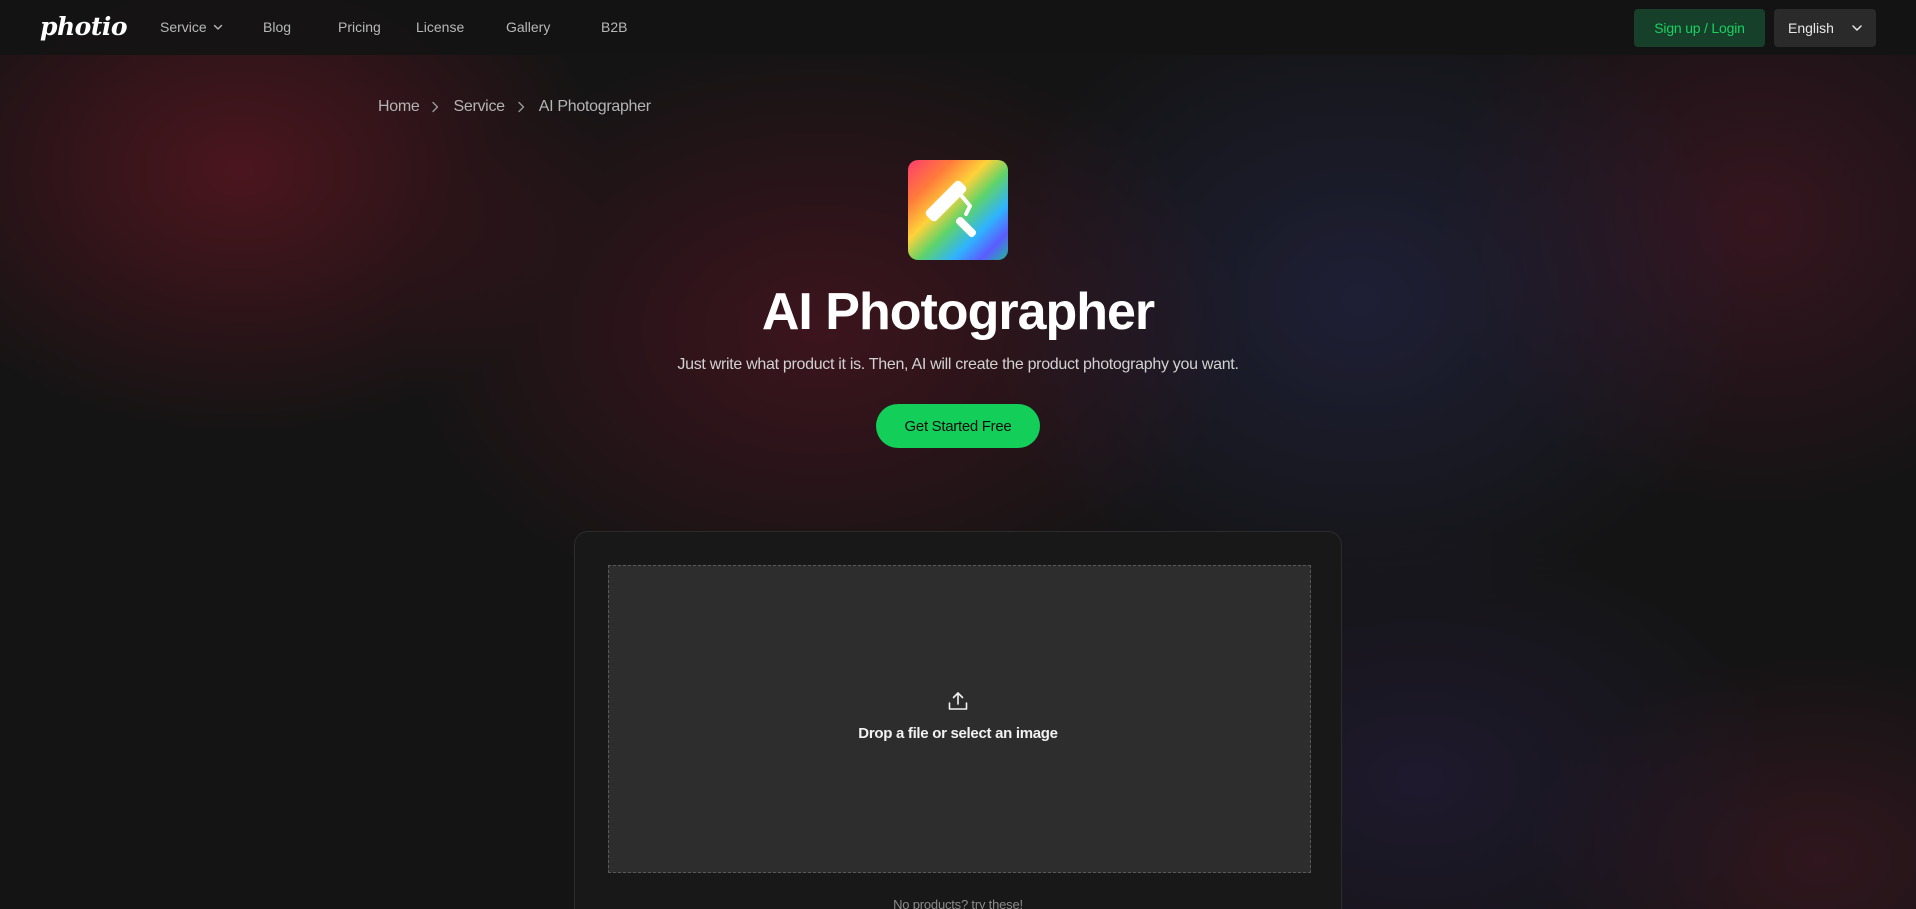 This screenshot has height=909, width=1916. What do you see at coordinates (958, 903) in the screenshot?
I see `sample-products-hint: No products? try these!` at bounding box center [958, 903].